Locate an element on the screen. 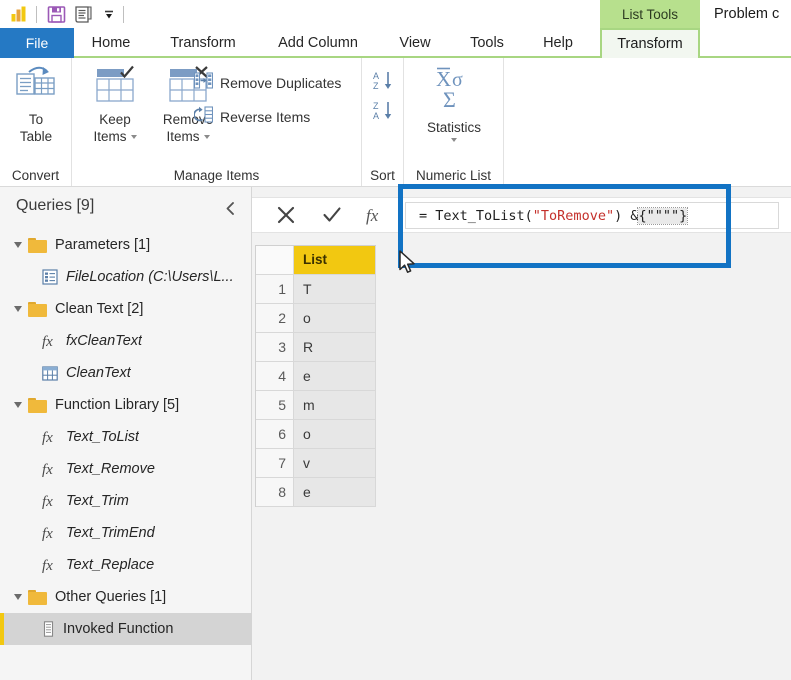 The width and height of the screenshot is (791, 680). tab-view-label: View is located at coordinates (415, 43).